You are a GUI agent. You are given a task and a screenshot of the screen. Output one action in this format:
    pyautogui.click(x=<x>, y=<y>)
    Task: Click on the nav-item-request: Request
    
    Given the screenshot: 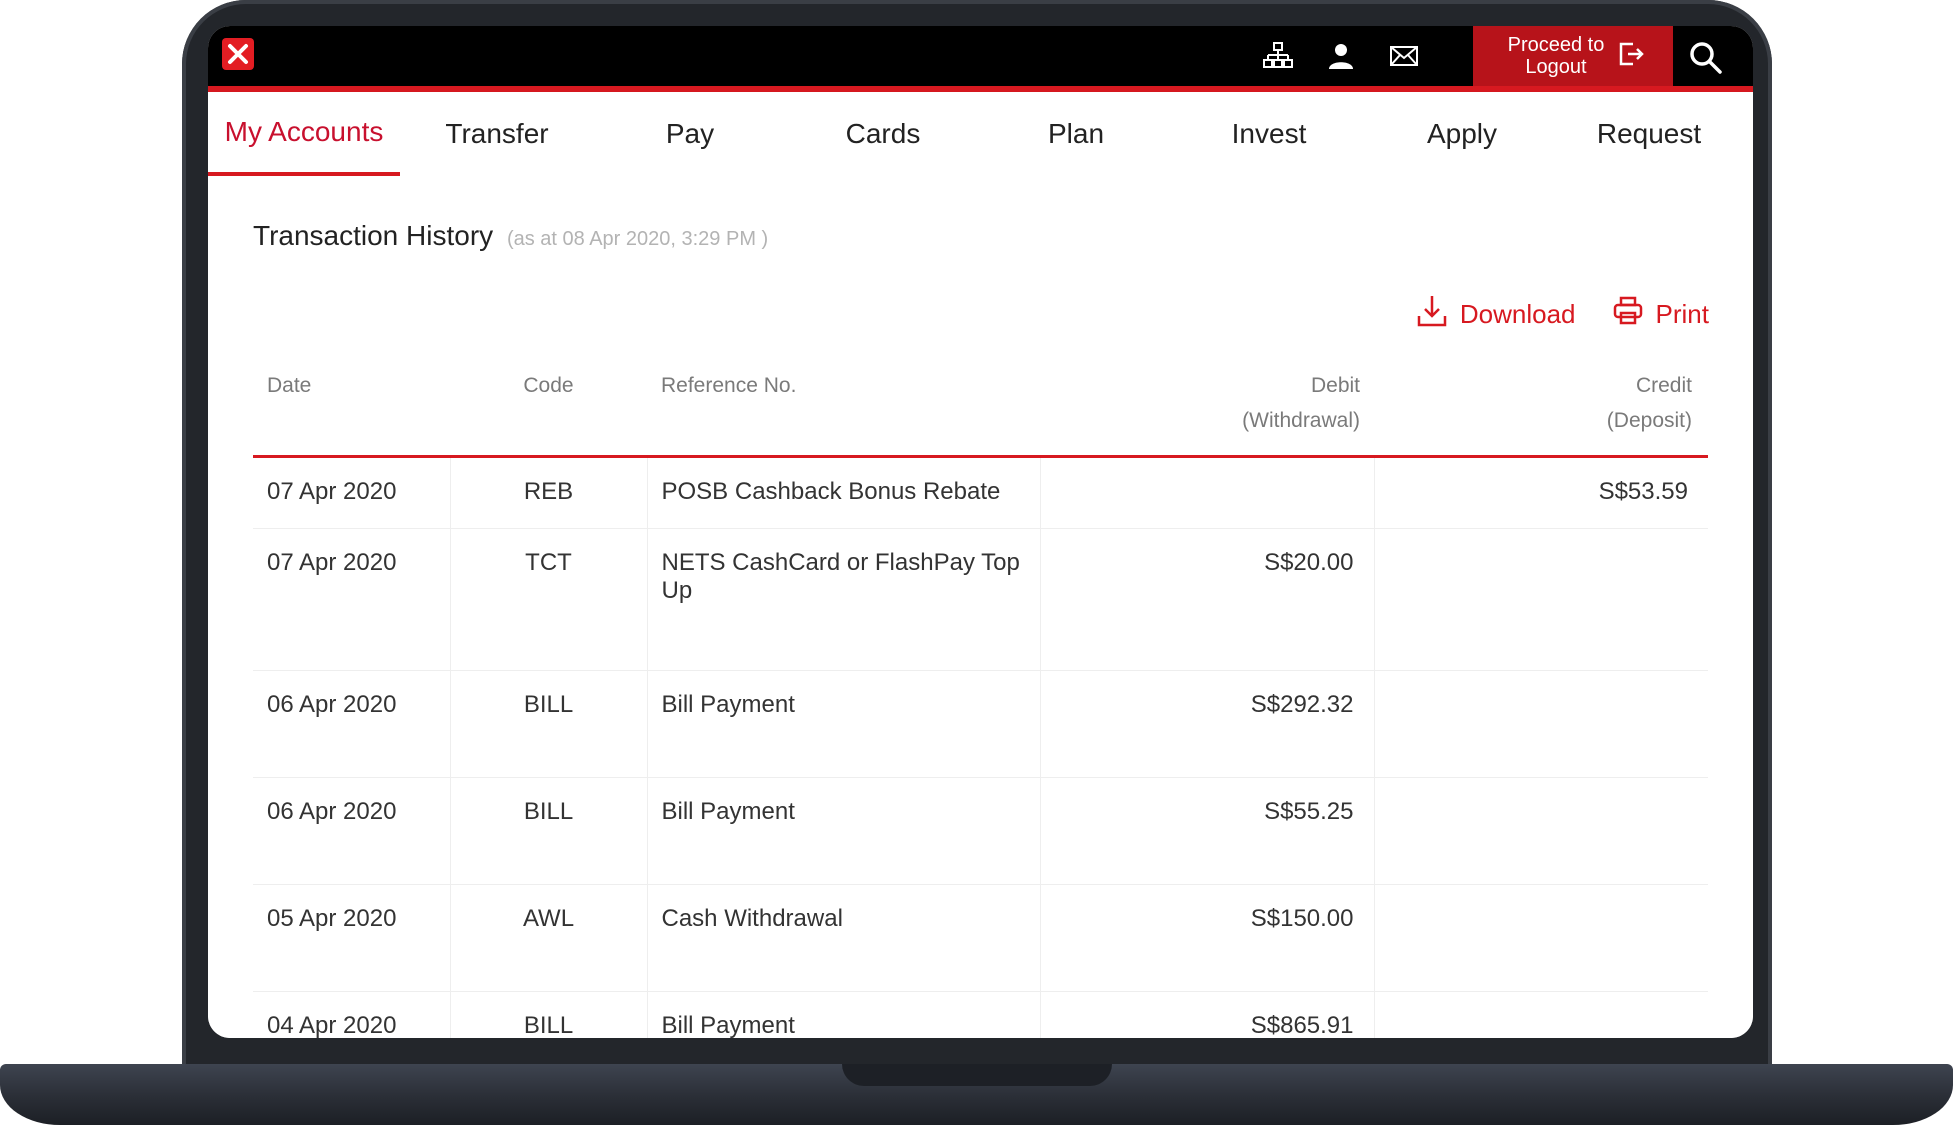 What is the action you would take?
    pyautogui.click(x=1649, y=134)
    